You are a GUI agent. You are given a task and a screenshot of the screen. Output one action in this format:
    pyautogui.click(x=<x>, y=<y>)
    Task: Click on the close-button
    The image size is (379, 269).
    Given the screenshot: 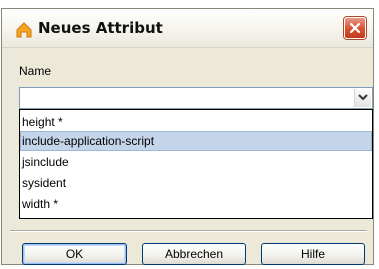 What is the action you would take?
    pyautogui.click(x=355, y=28)
    